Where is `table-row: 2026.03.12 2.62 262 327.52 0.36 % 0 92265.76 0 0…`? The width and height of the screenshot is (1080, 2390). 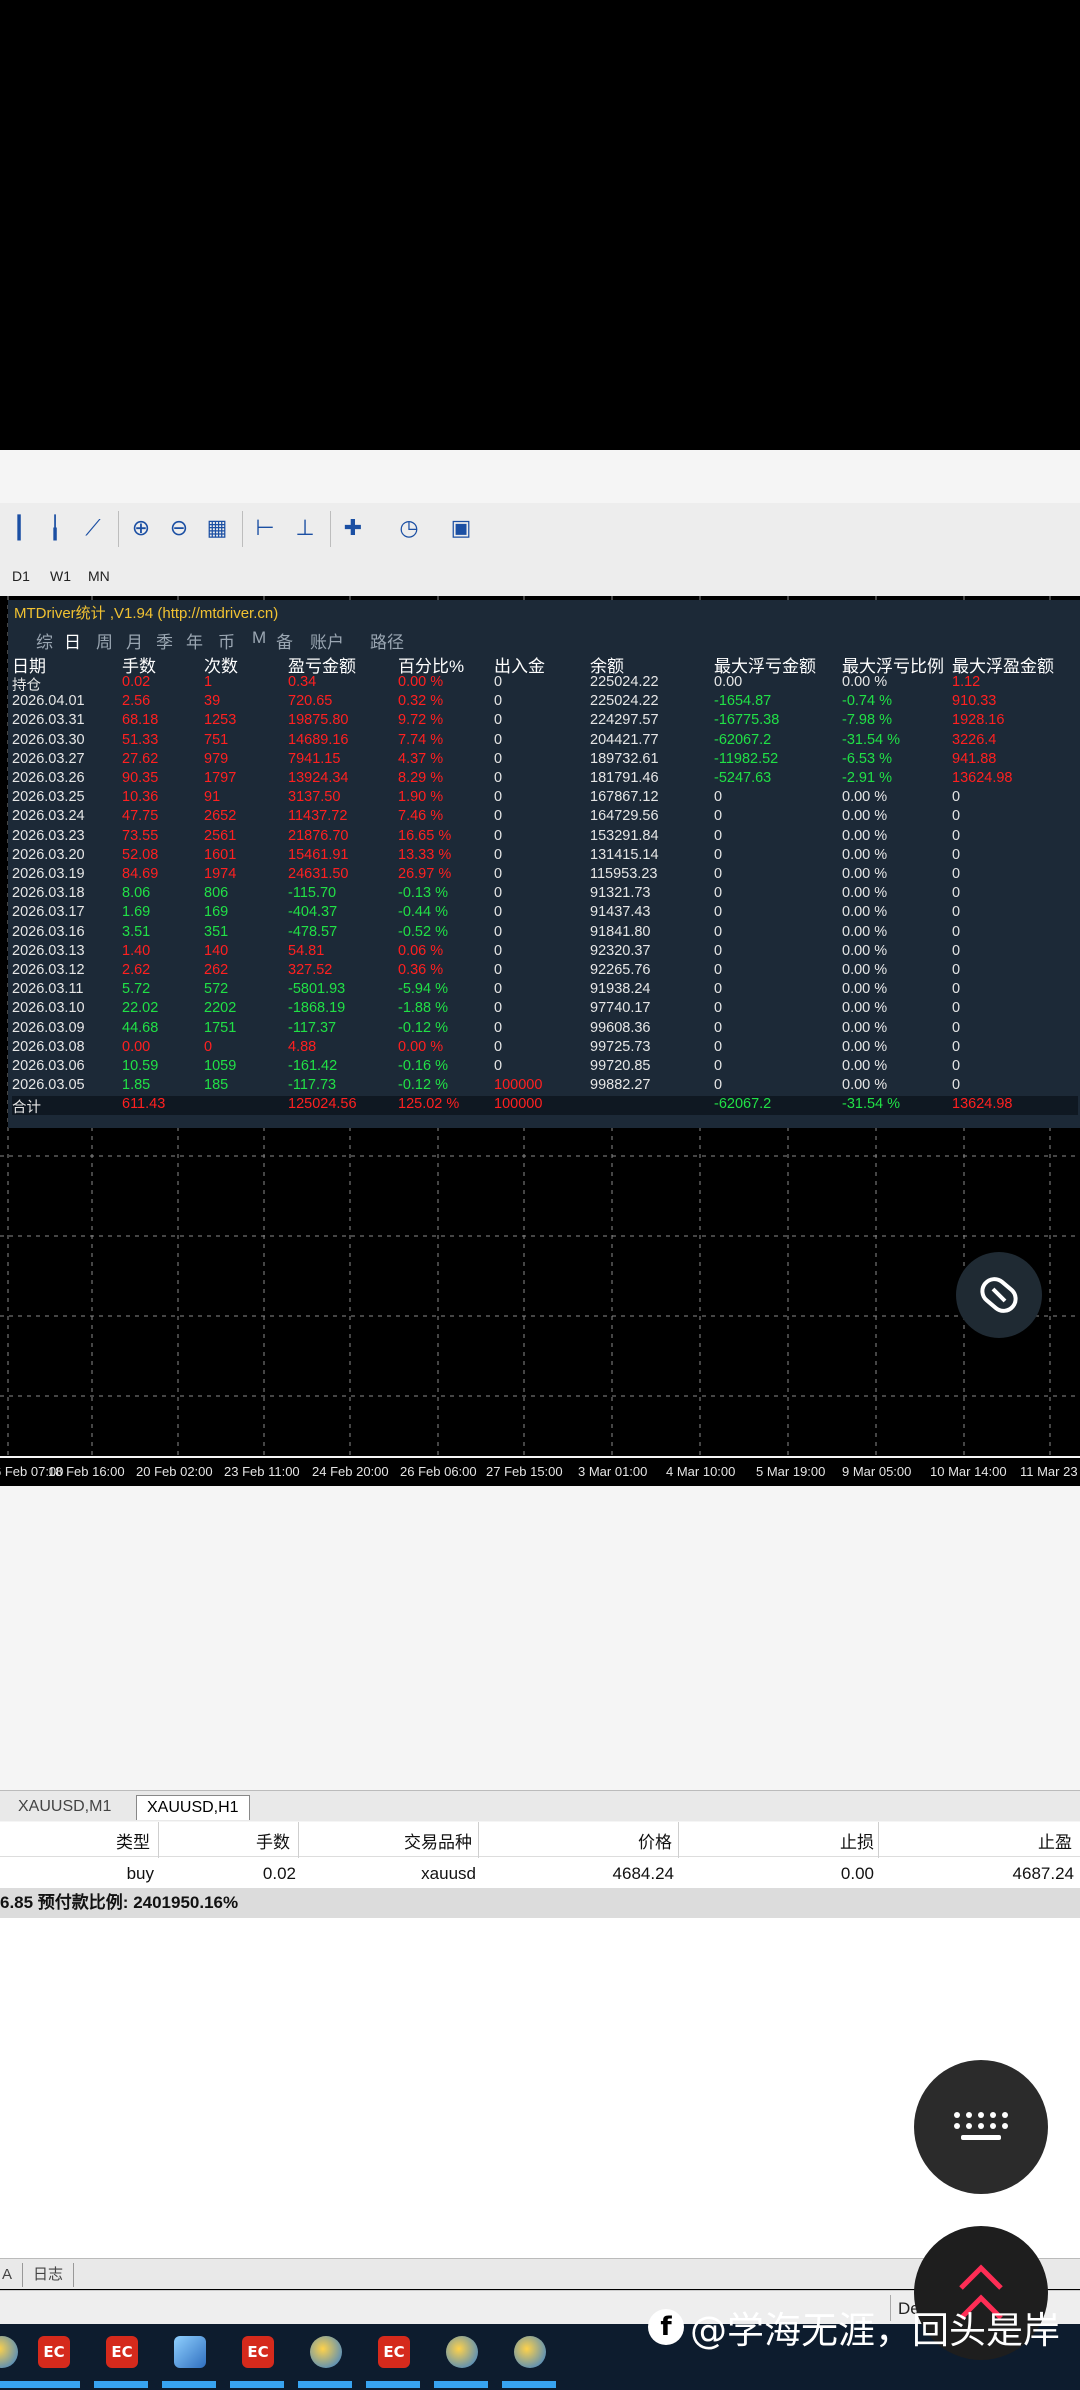 table-row: 2026.03.12 2.62 262 327.52 0.36 % 0 92265.76 0 0… is located at coordinates (545, 971).